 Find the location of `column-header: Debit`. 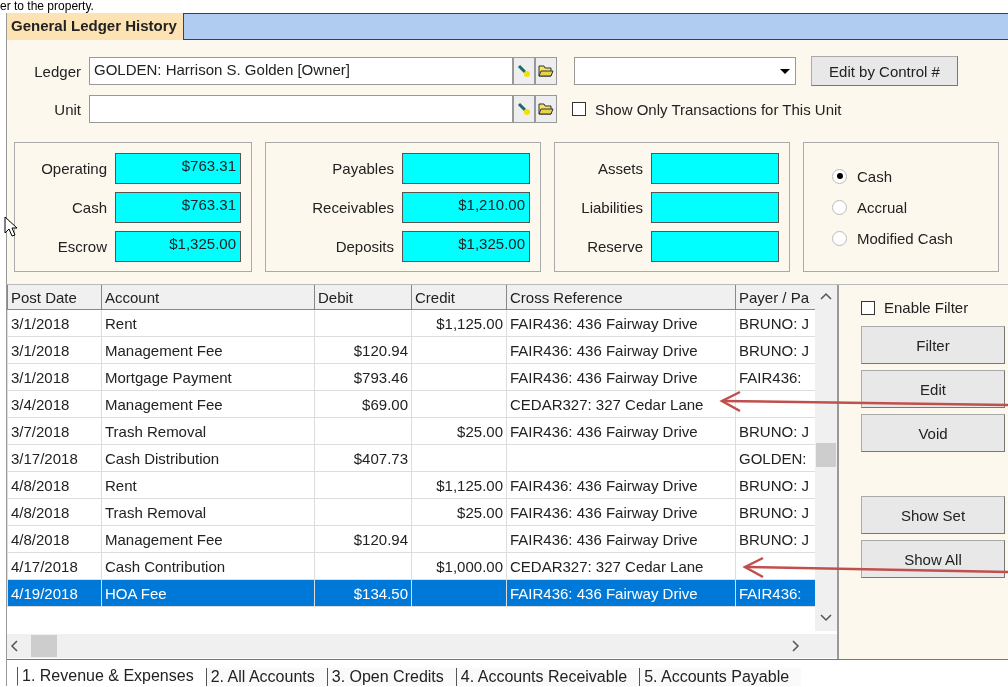

column-header: Debit is located at coordinates (363, 297).